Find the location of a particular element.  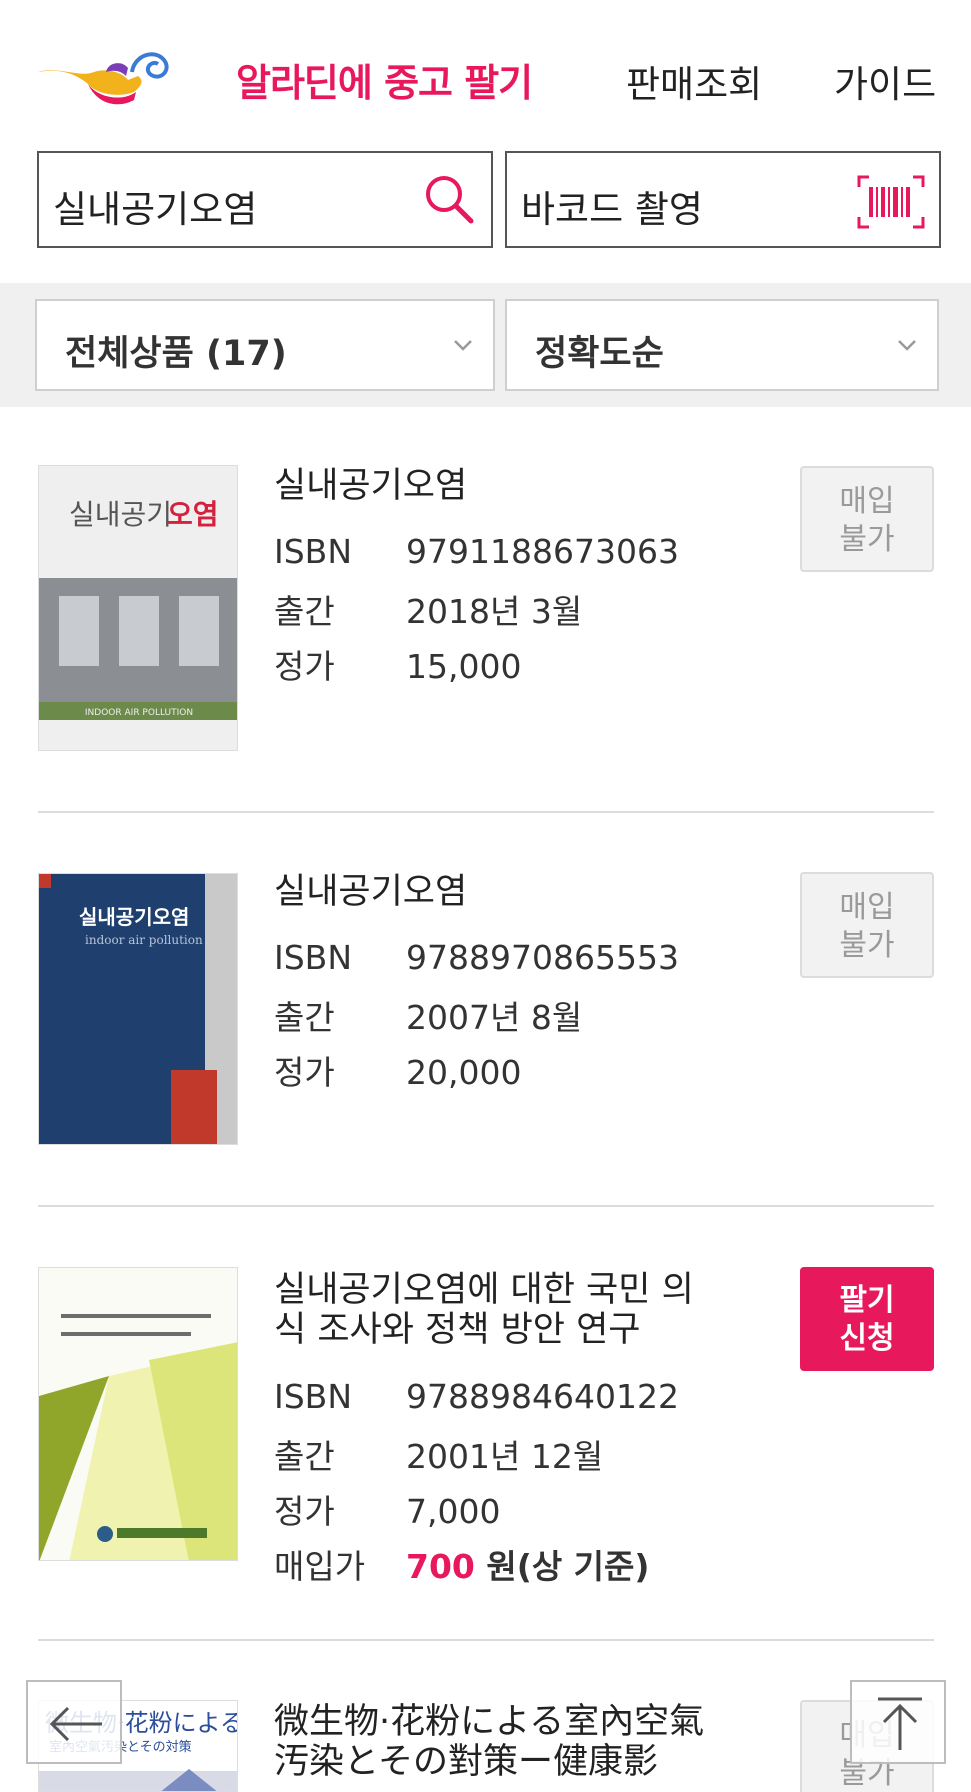

published-row: 출간 2001년 12월 is located at coordinates (438, 1454).